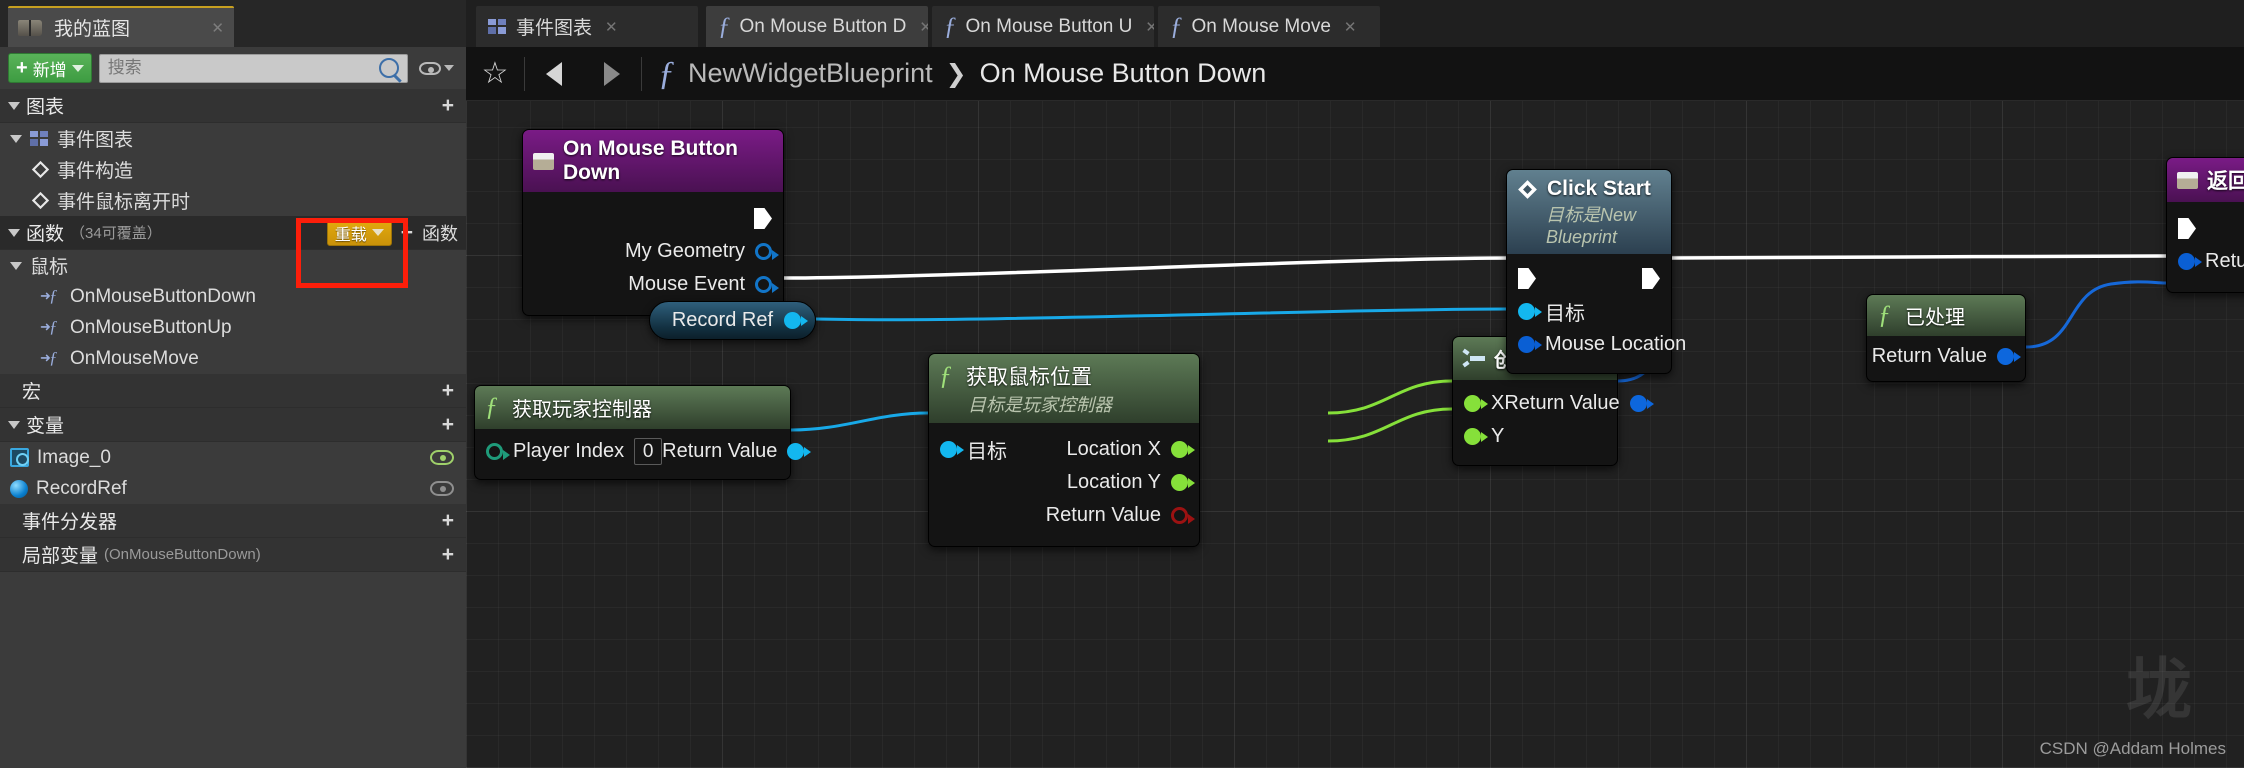  Describe the element at coordinates (1183, 515) in the screenshot. I see `bool-pin-icon` at that location.